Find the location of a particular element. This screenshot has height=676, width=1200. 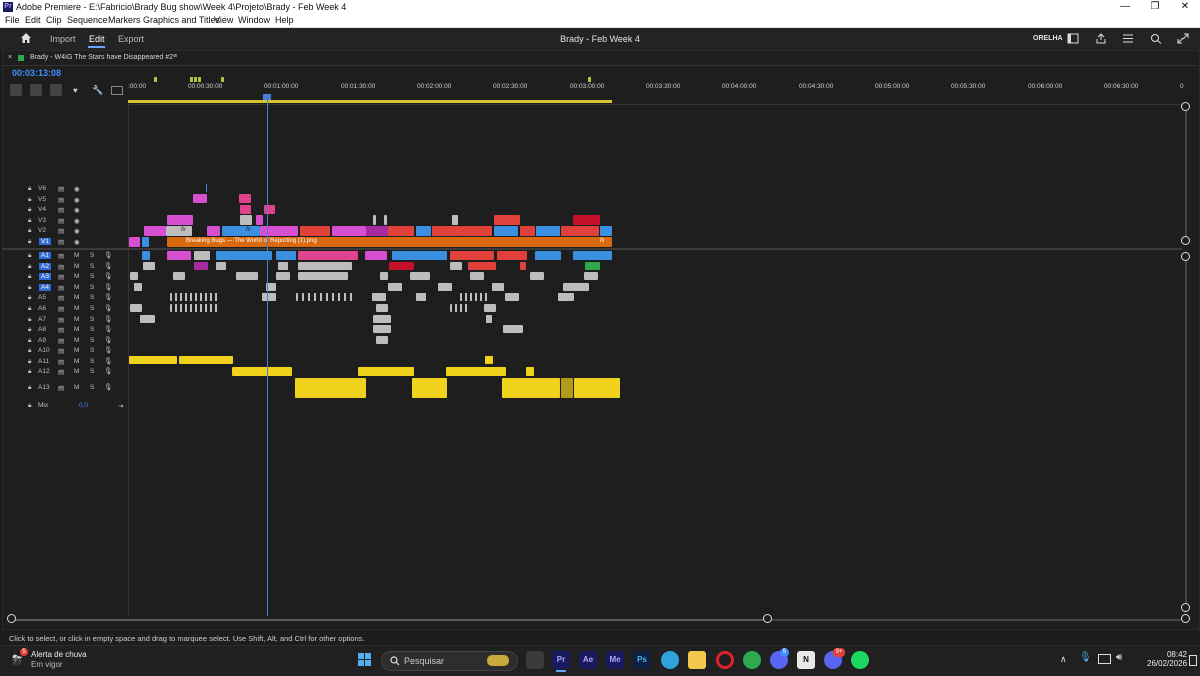

scroll-handle-left is located at coordinates (11, 618).